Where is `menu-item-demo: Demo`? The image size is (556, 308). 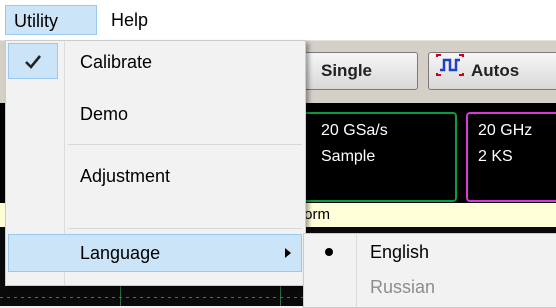 menu-item-demo: Demo is located at coordinates (155, 117).